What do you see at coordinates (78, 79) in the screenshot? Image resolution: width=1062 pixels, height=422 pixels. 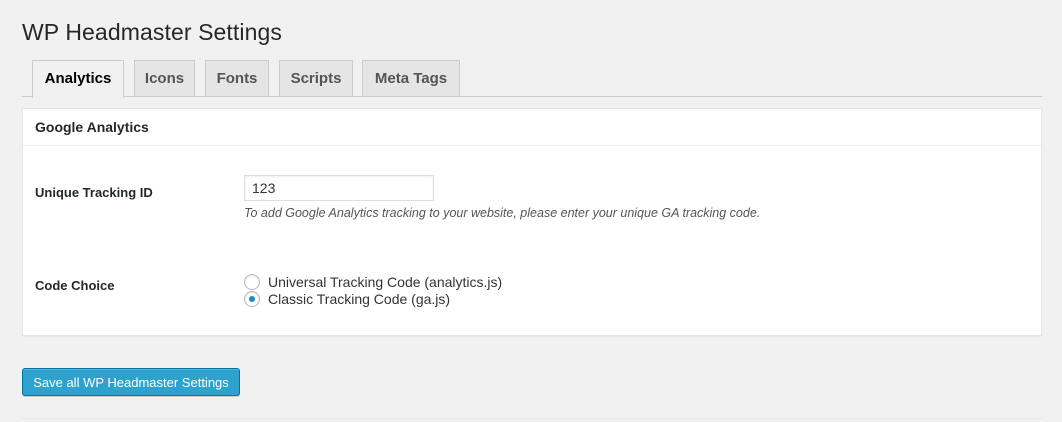 I see `tab-analytics: Analytics` at bounding box center [78, 79].